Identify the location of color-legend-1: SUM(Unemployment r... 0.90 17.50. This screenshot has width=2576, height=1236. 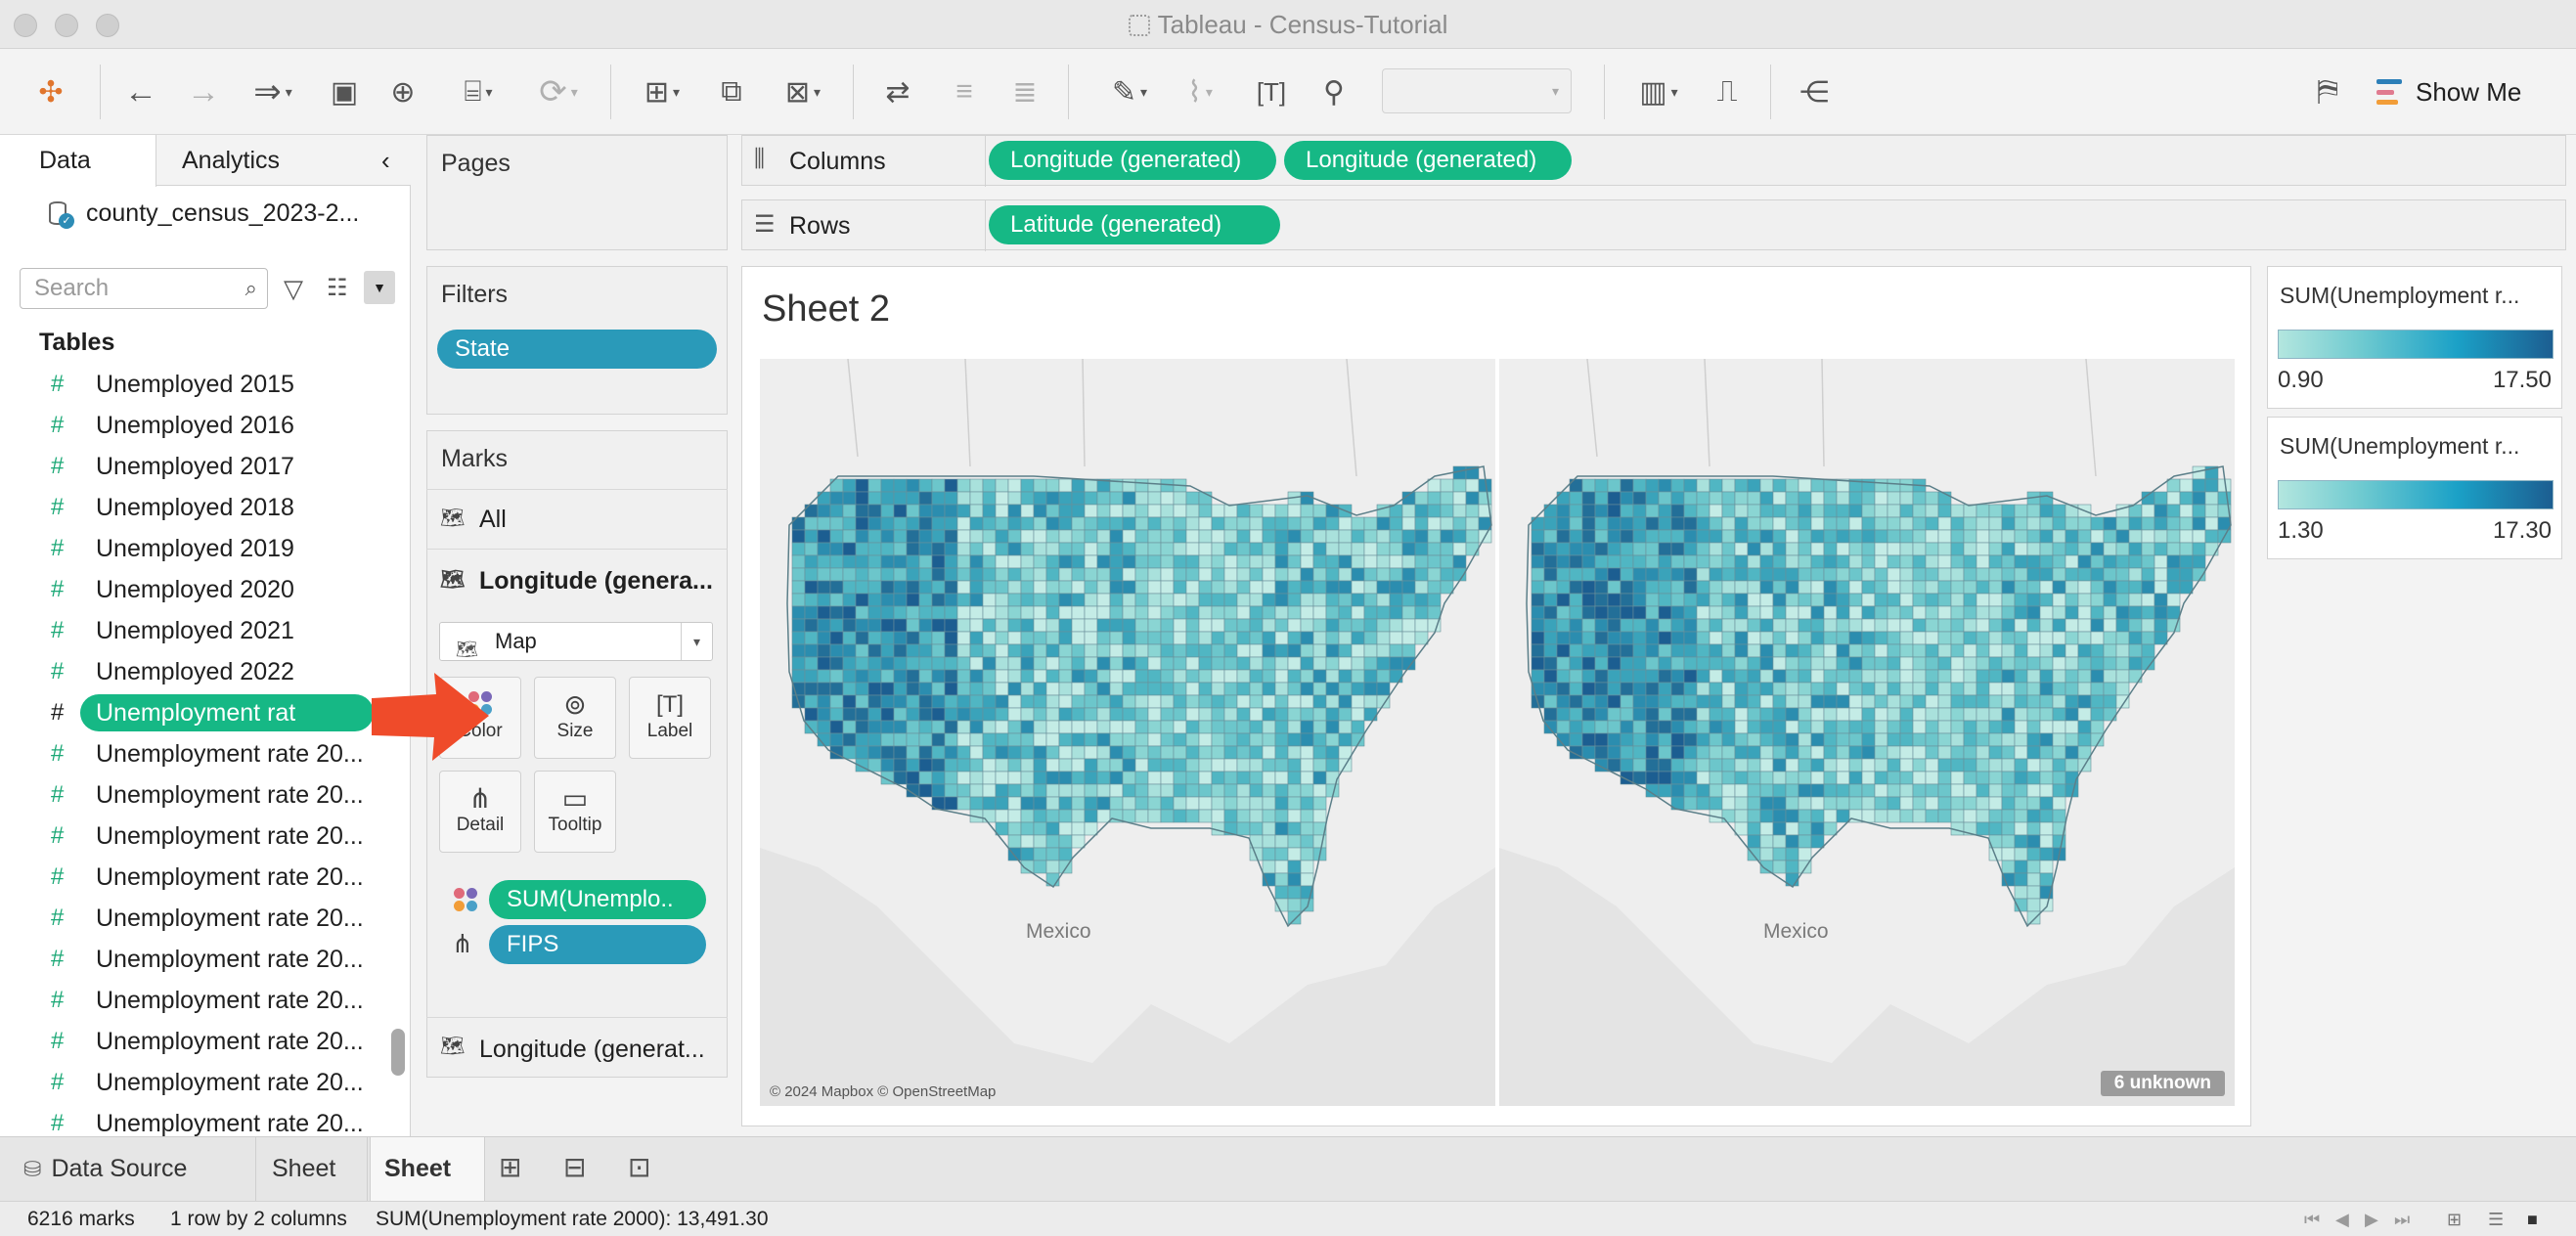
(2415, 337).